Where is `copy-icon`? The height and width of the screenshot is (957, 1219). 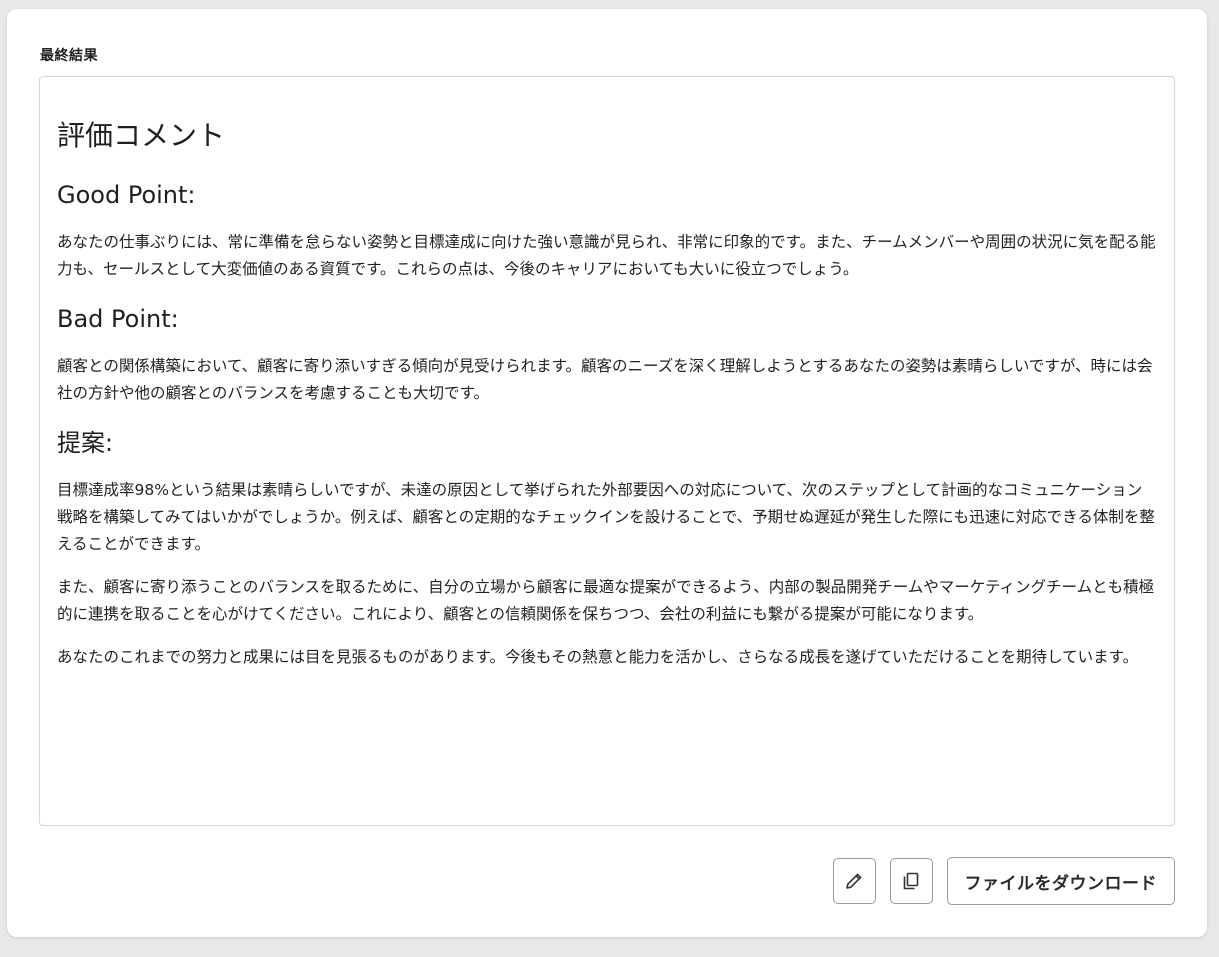
copy-icon is located at coordinates (911, 881).